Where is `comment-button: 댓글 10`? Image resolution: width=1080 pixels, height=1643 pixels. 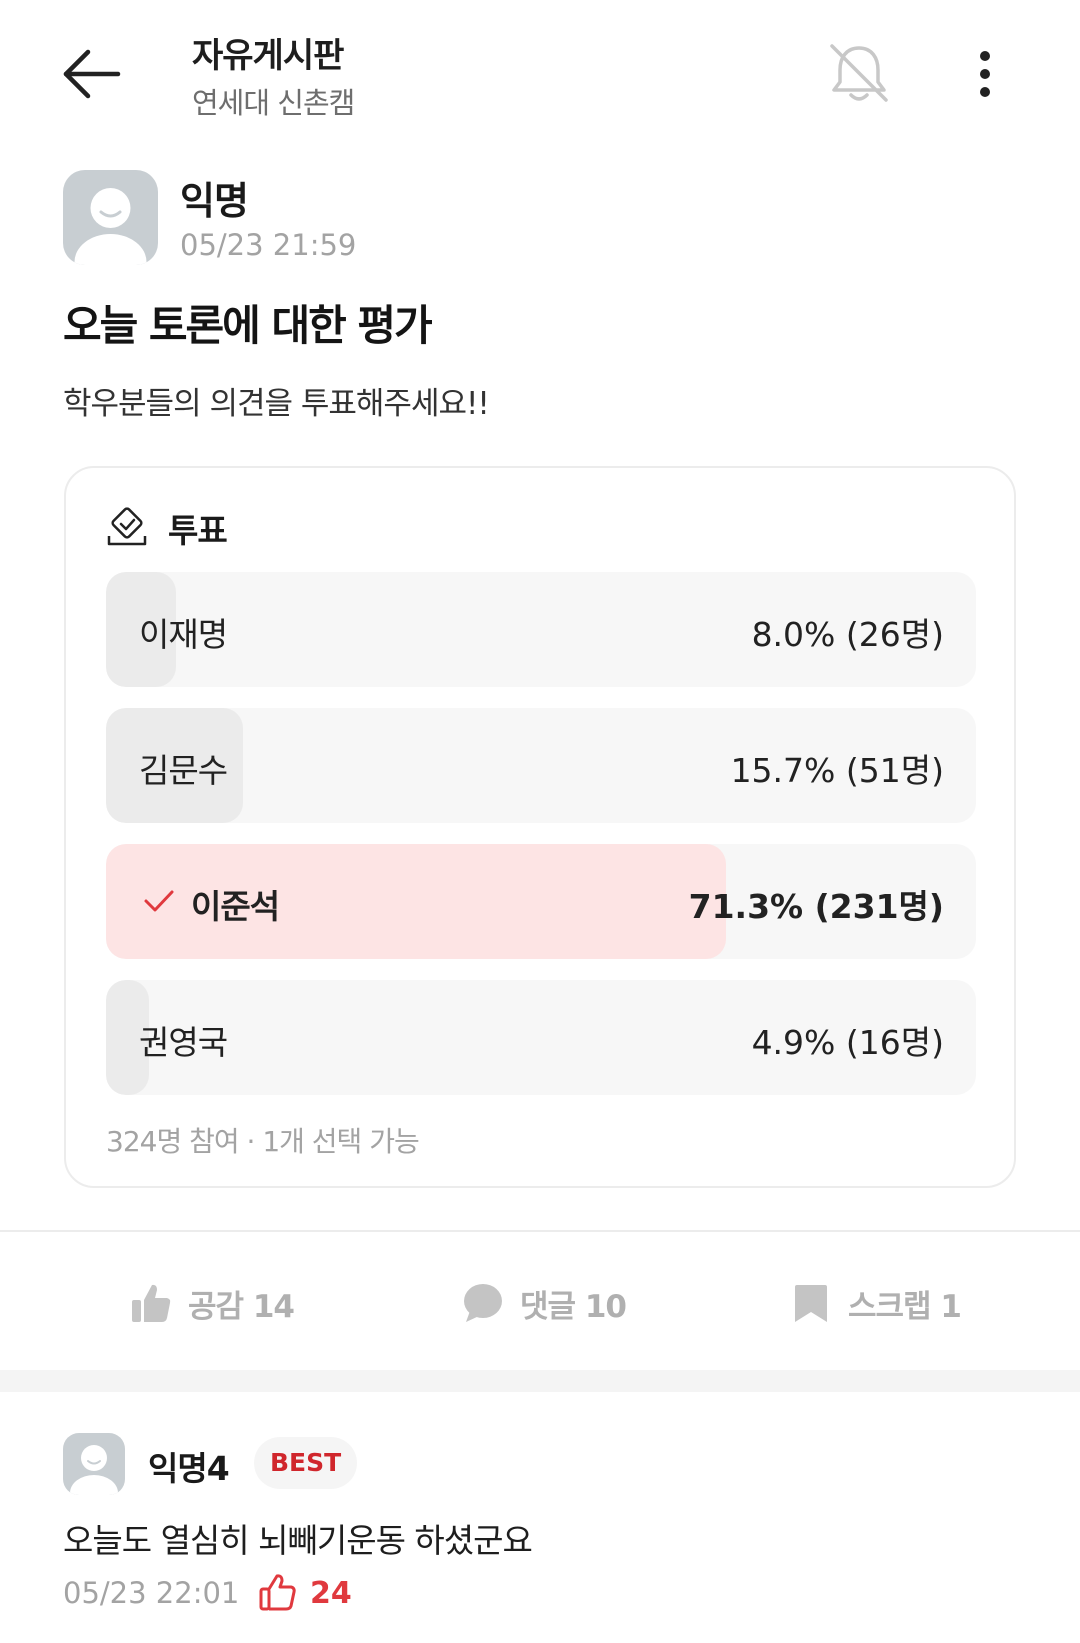 comment-button: 댓글 10 is located at coordinates (544, 1303).